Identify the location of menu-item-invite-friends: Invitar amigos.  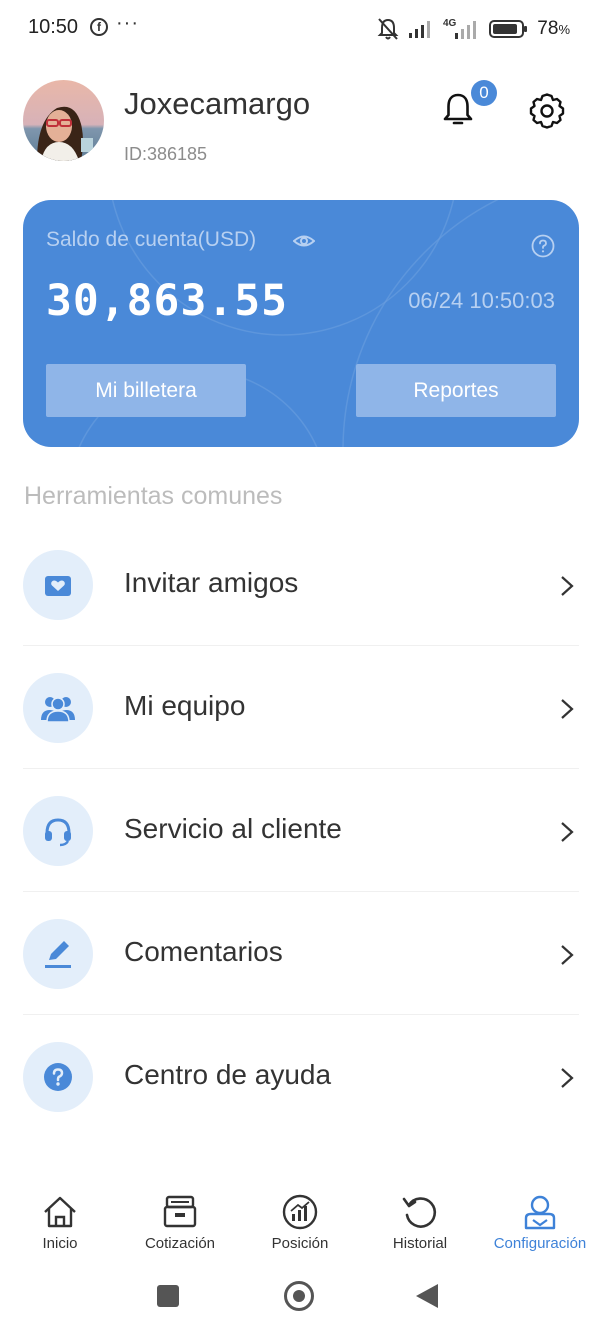
(301, 584).